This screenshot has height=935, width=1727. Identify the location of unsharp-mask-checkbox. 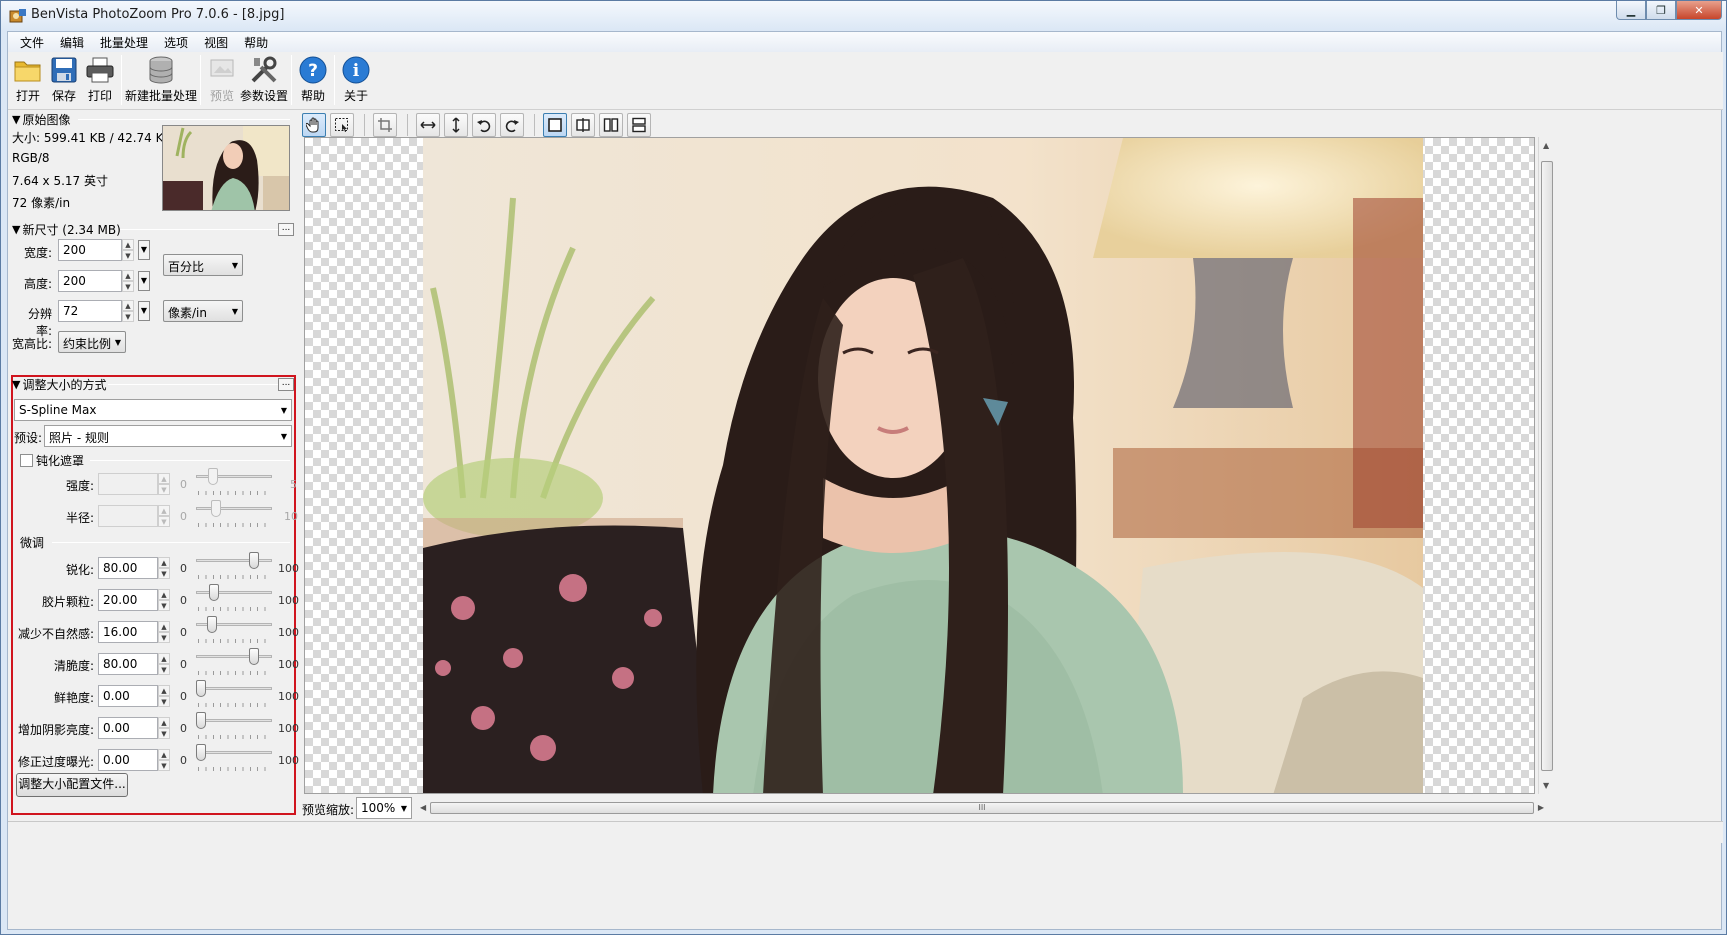
(26, 460).